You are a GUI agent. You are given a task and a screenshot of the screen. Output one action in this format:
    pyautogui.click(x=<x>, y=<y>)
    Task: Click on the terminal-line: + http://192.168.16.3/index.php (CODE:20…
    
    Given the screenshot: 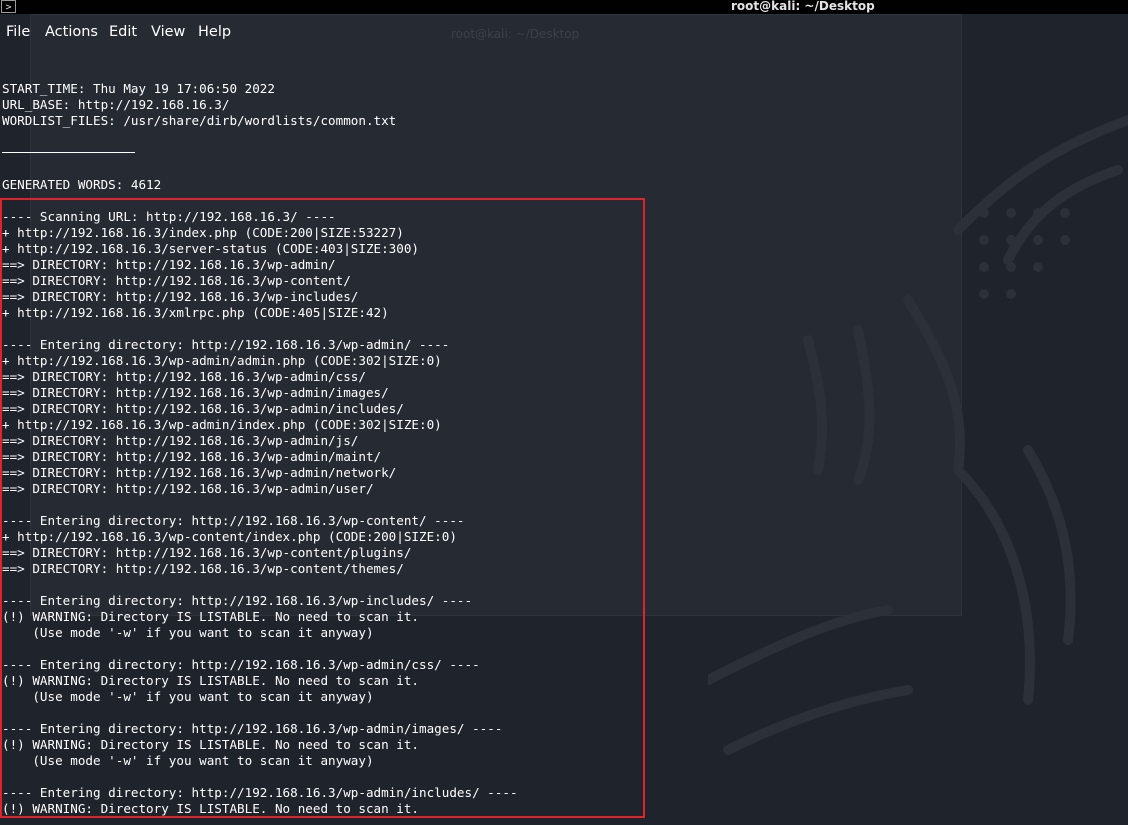 What is the action you would take?
    pyautogui.click(x=203, y=232)
    